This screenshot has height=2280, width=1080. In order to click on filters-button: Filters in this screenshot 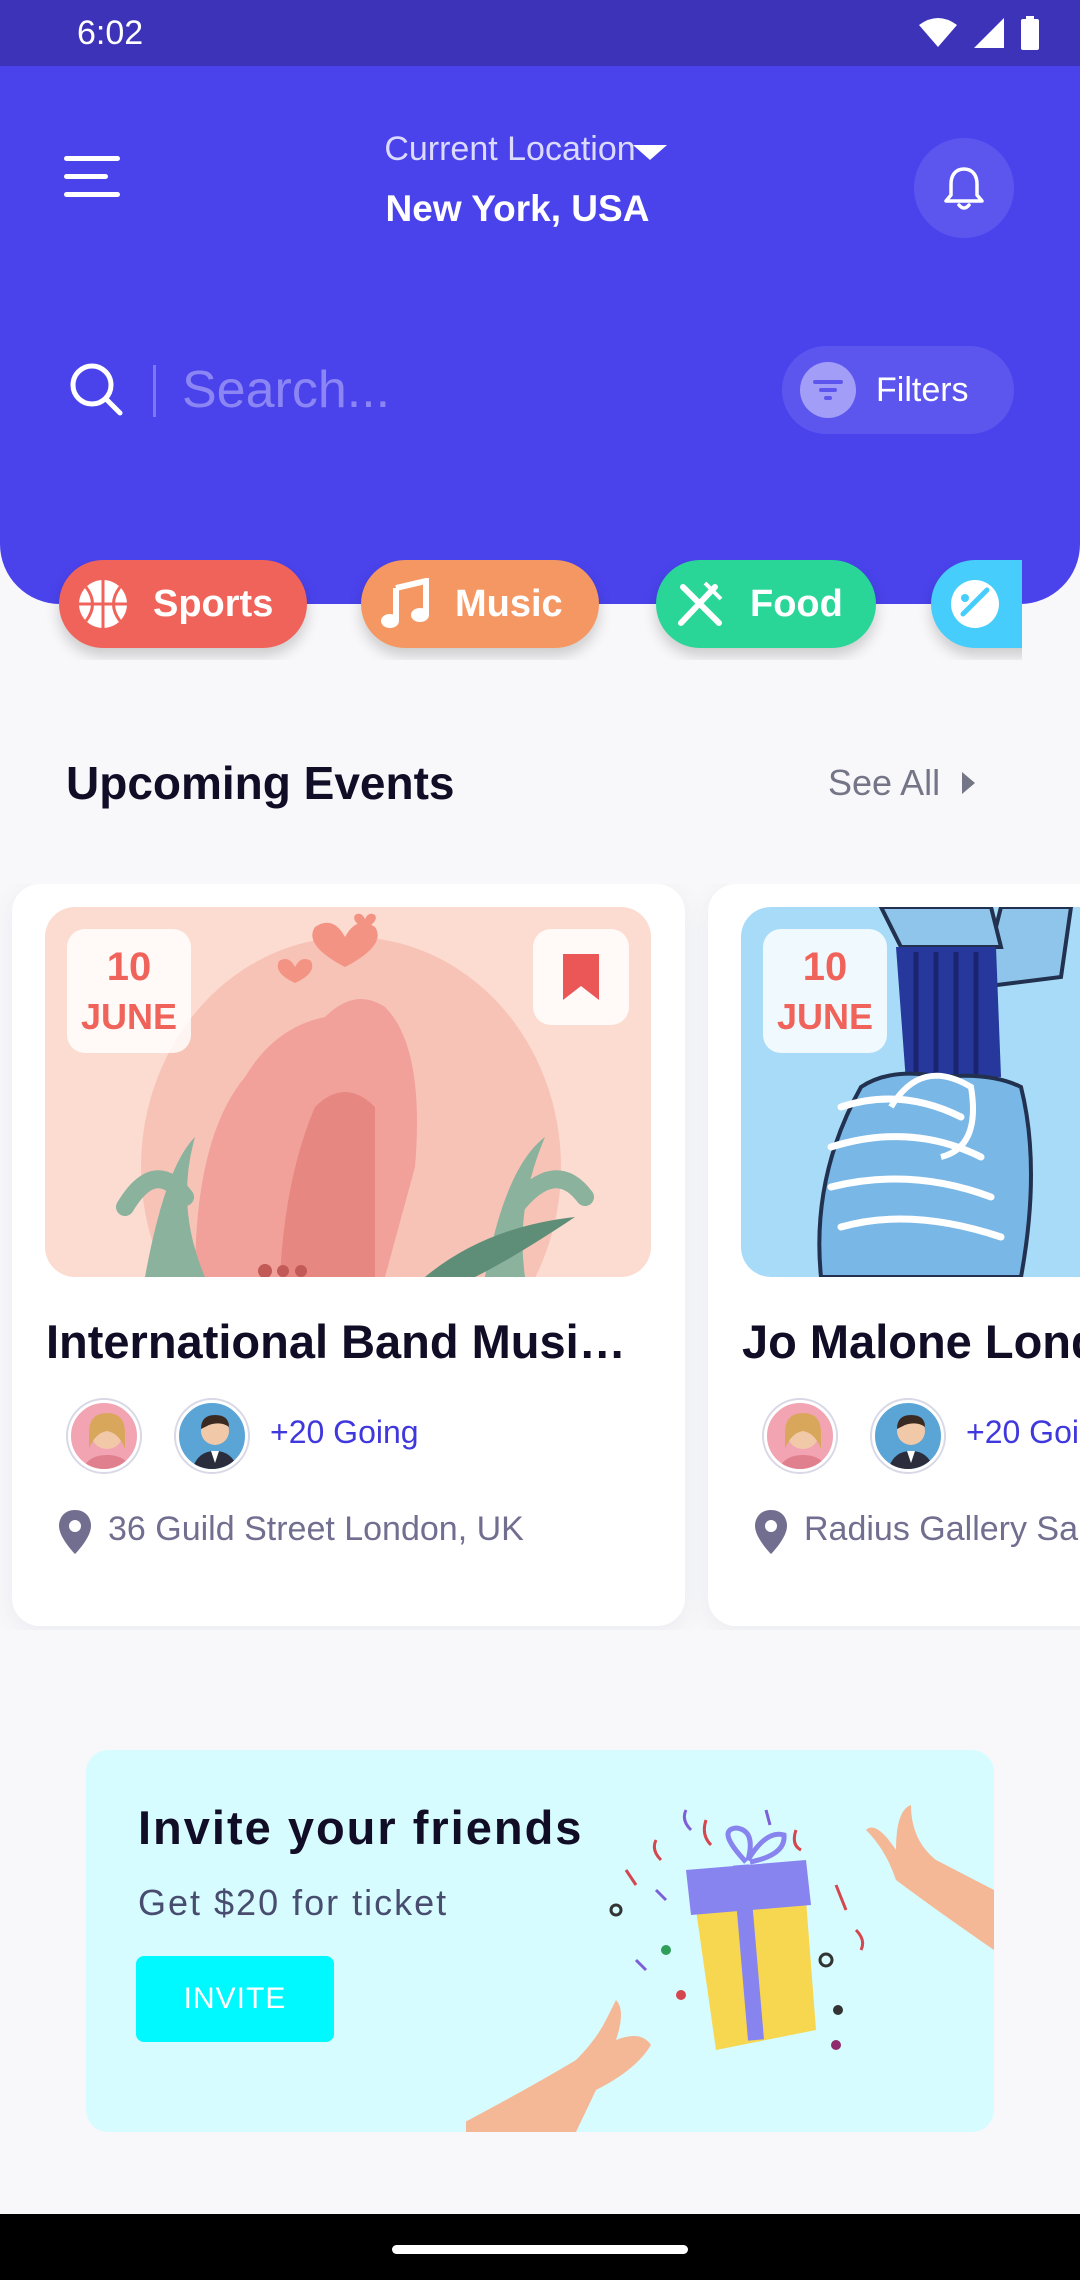, I will do `click(898, 390)`.